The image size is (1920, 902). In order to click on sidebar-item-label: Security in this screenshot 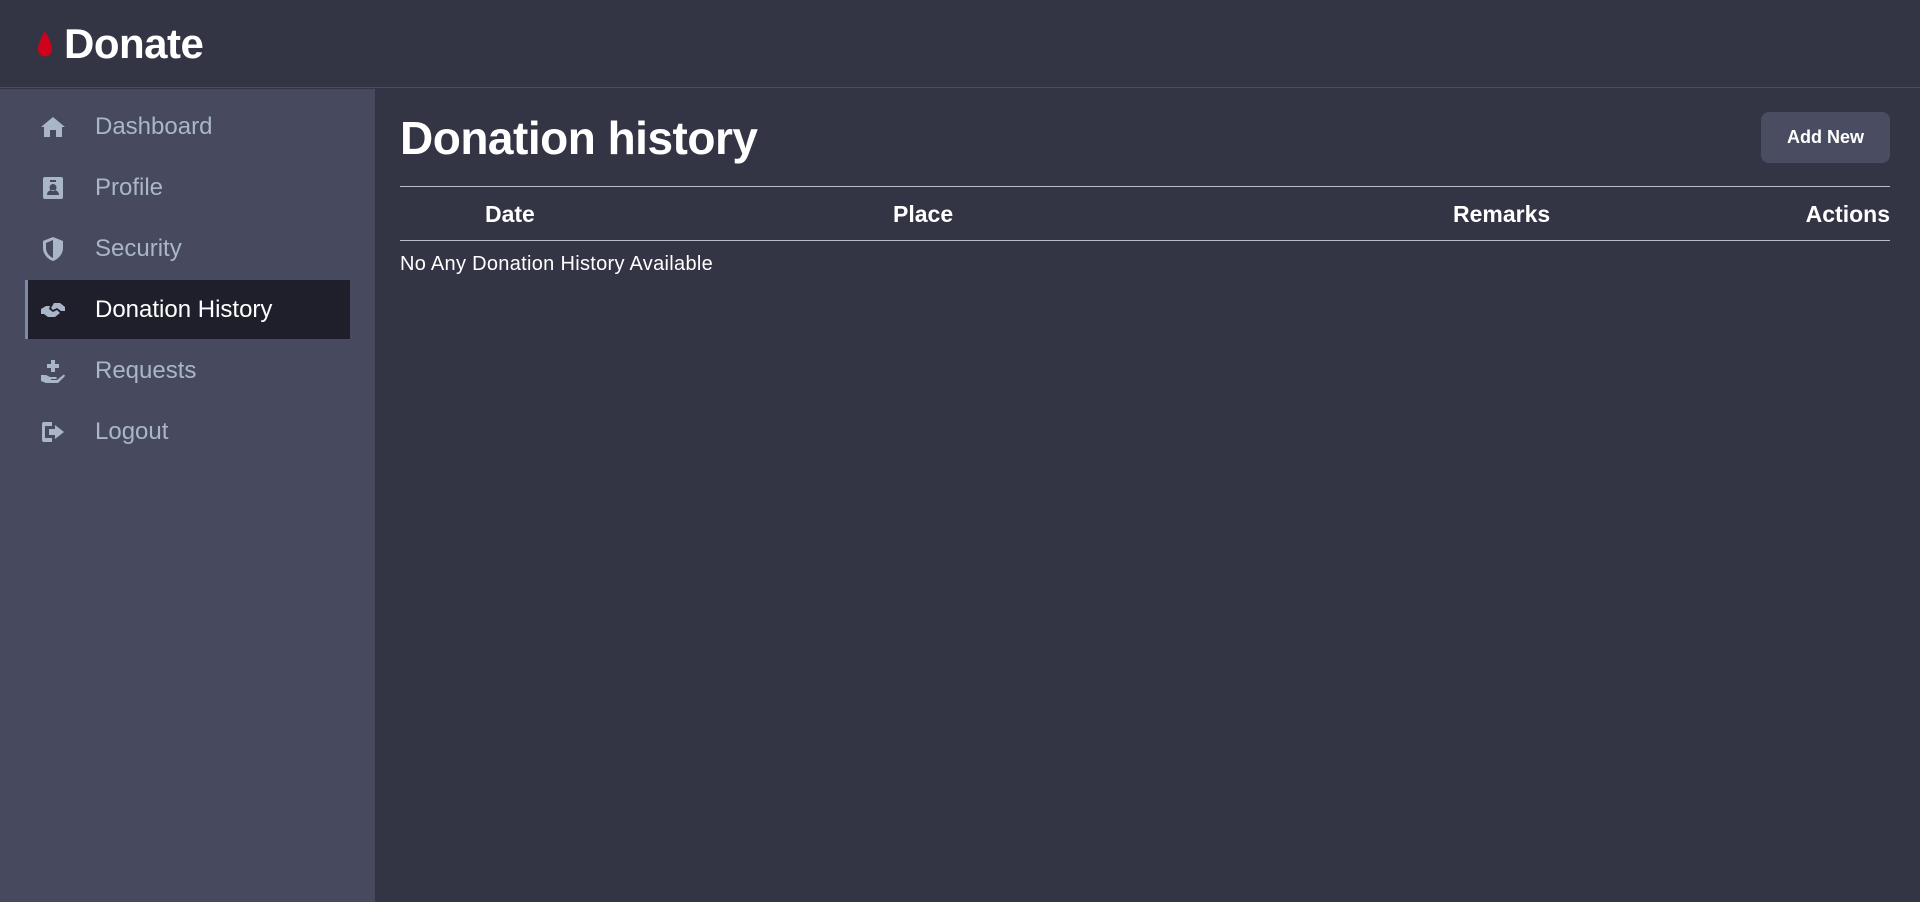, I will do `click(138, 248)`.